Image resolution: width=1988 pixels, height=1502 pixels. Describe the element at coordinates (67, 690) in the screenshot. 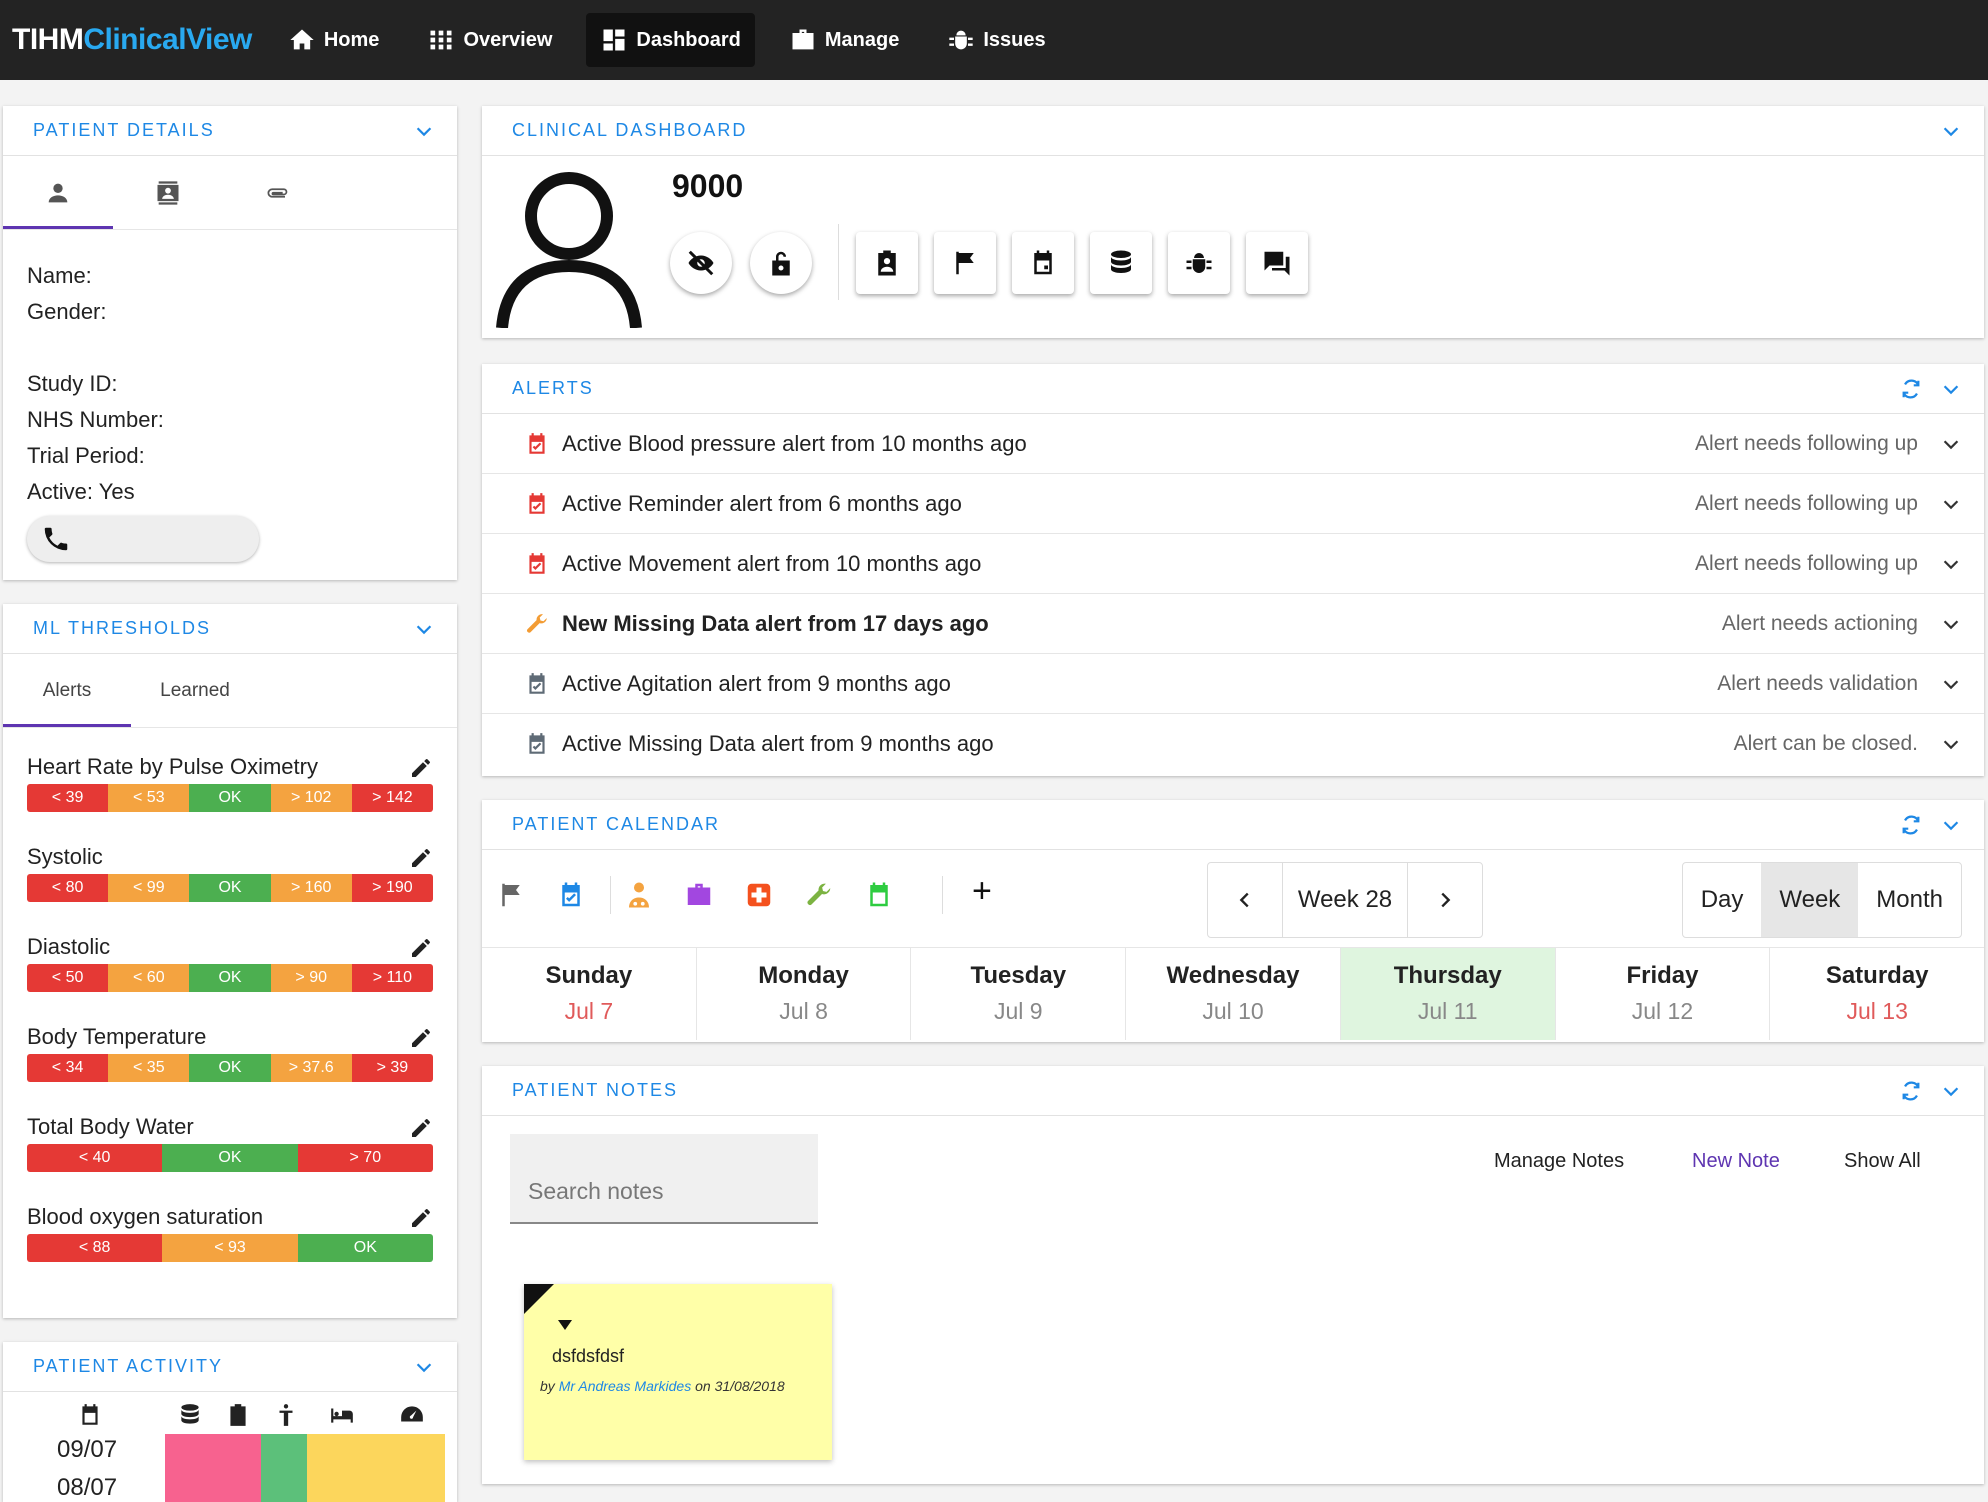

I see `tab-alerts: Alerts` at that location.